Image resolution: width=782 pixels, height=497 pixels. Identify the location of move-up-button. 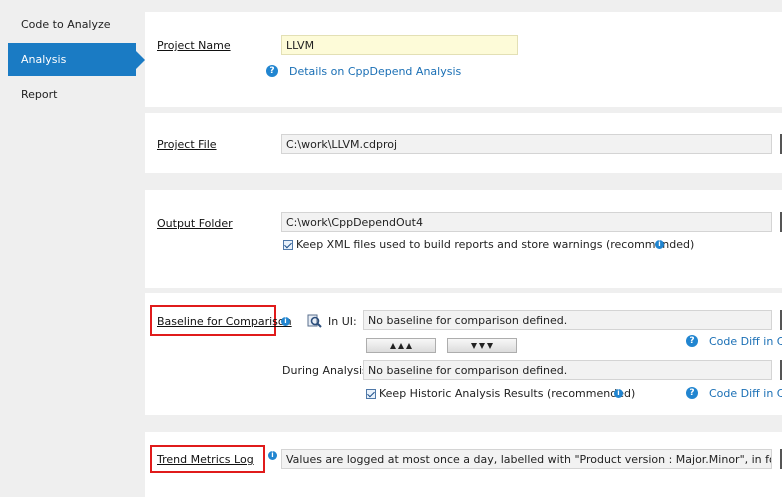
(401, 345).